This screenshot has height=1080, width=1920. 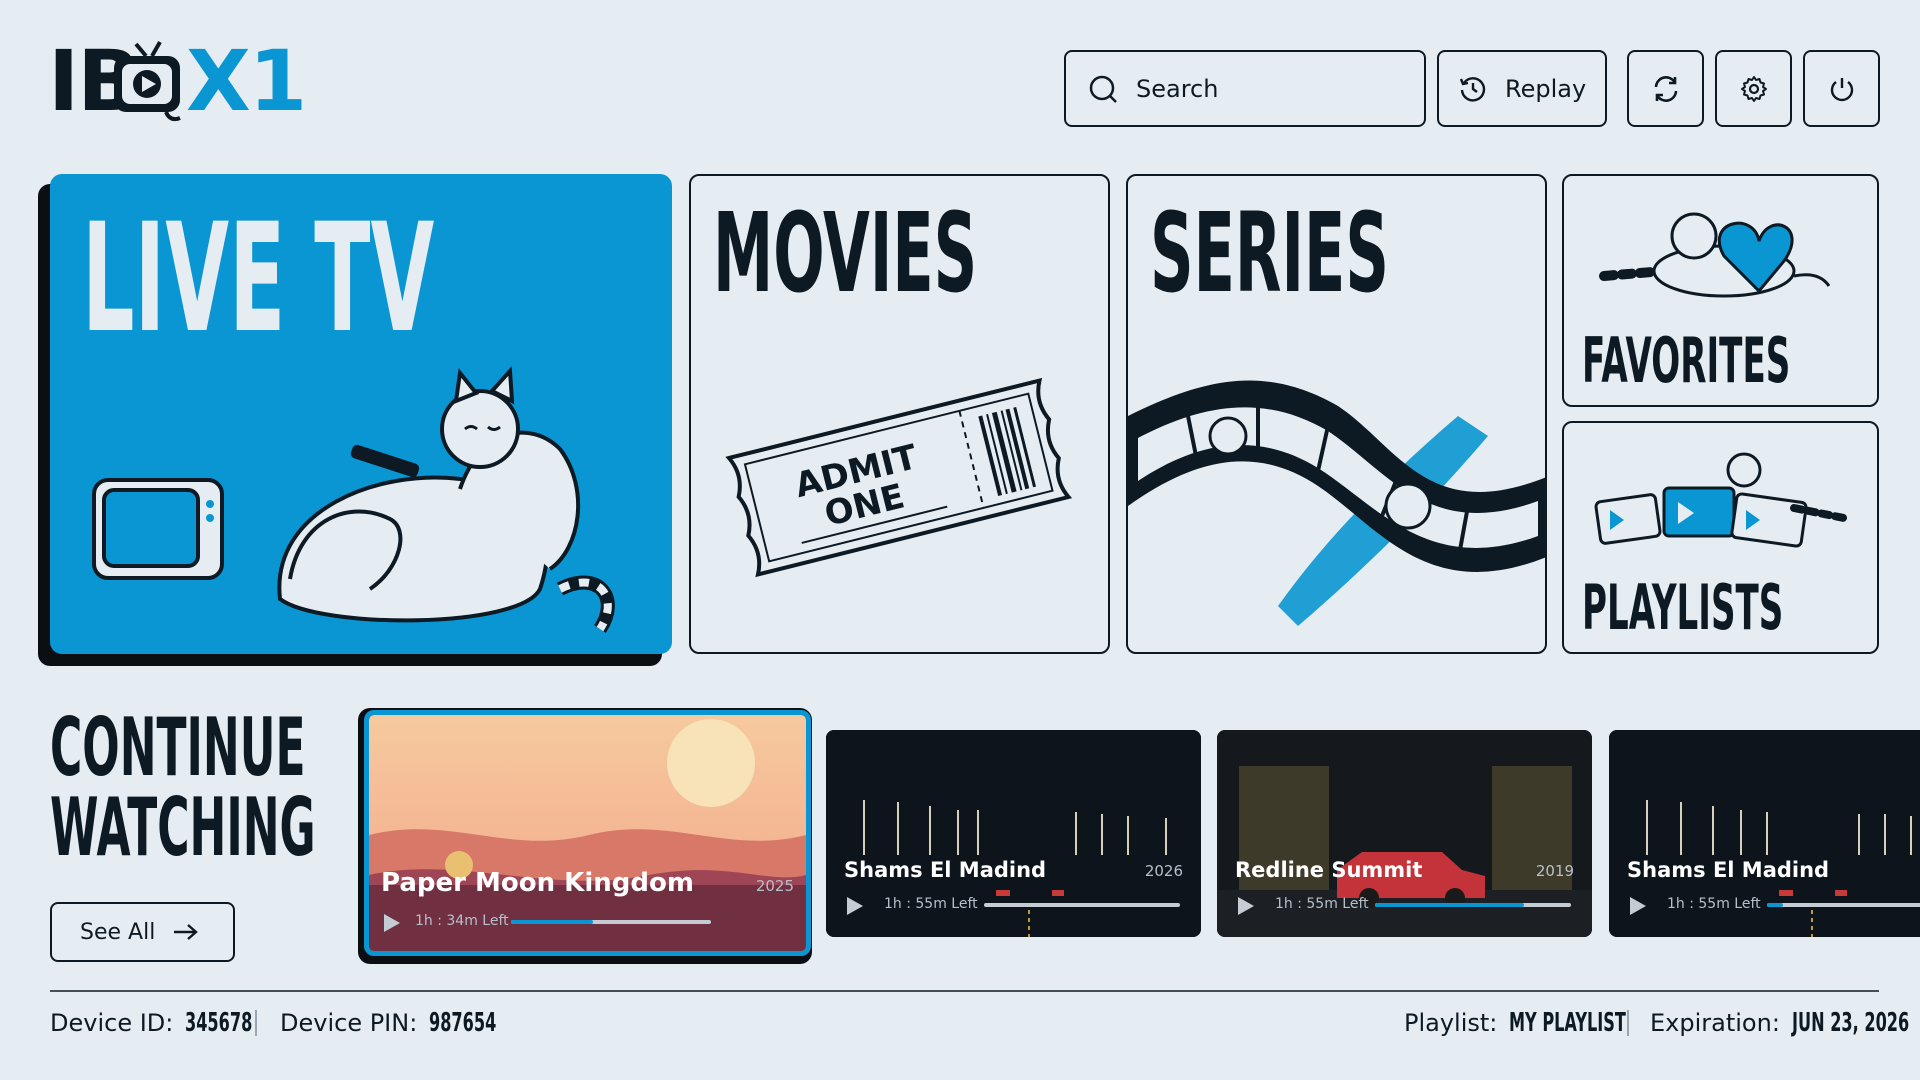 I want to click on arrow-right-icon, so click(x=186, y=932).